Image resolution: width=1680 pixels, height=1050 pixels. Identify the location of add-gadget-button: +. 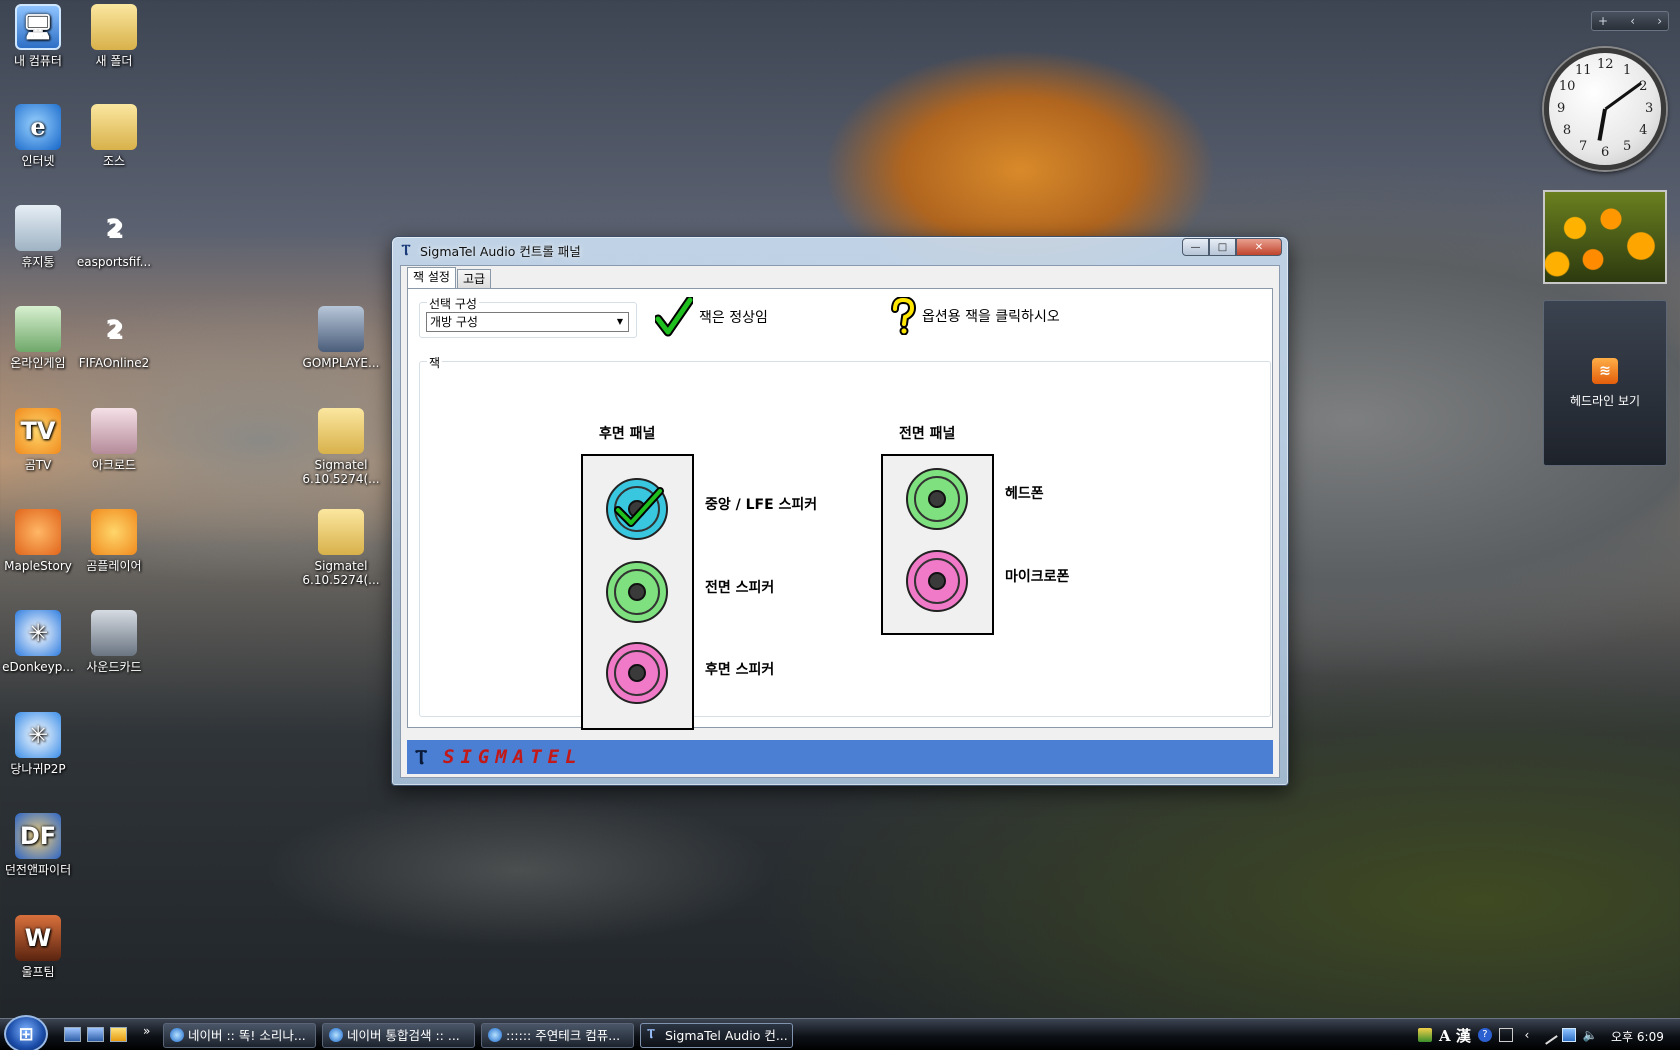
(1603, 21).